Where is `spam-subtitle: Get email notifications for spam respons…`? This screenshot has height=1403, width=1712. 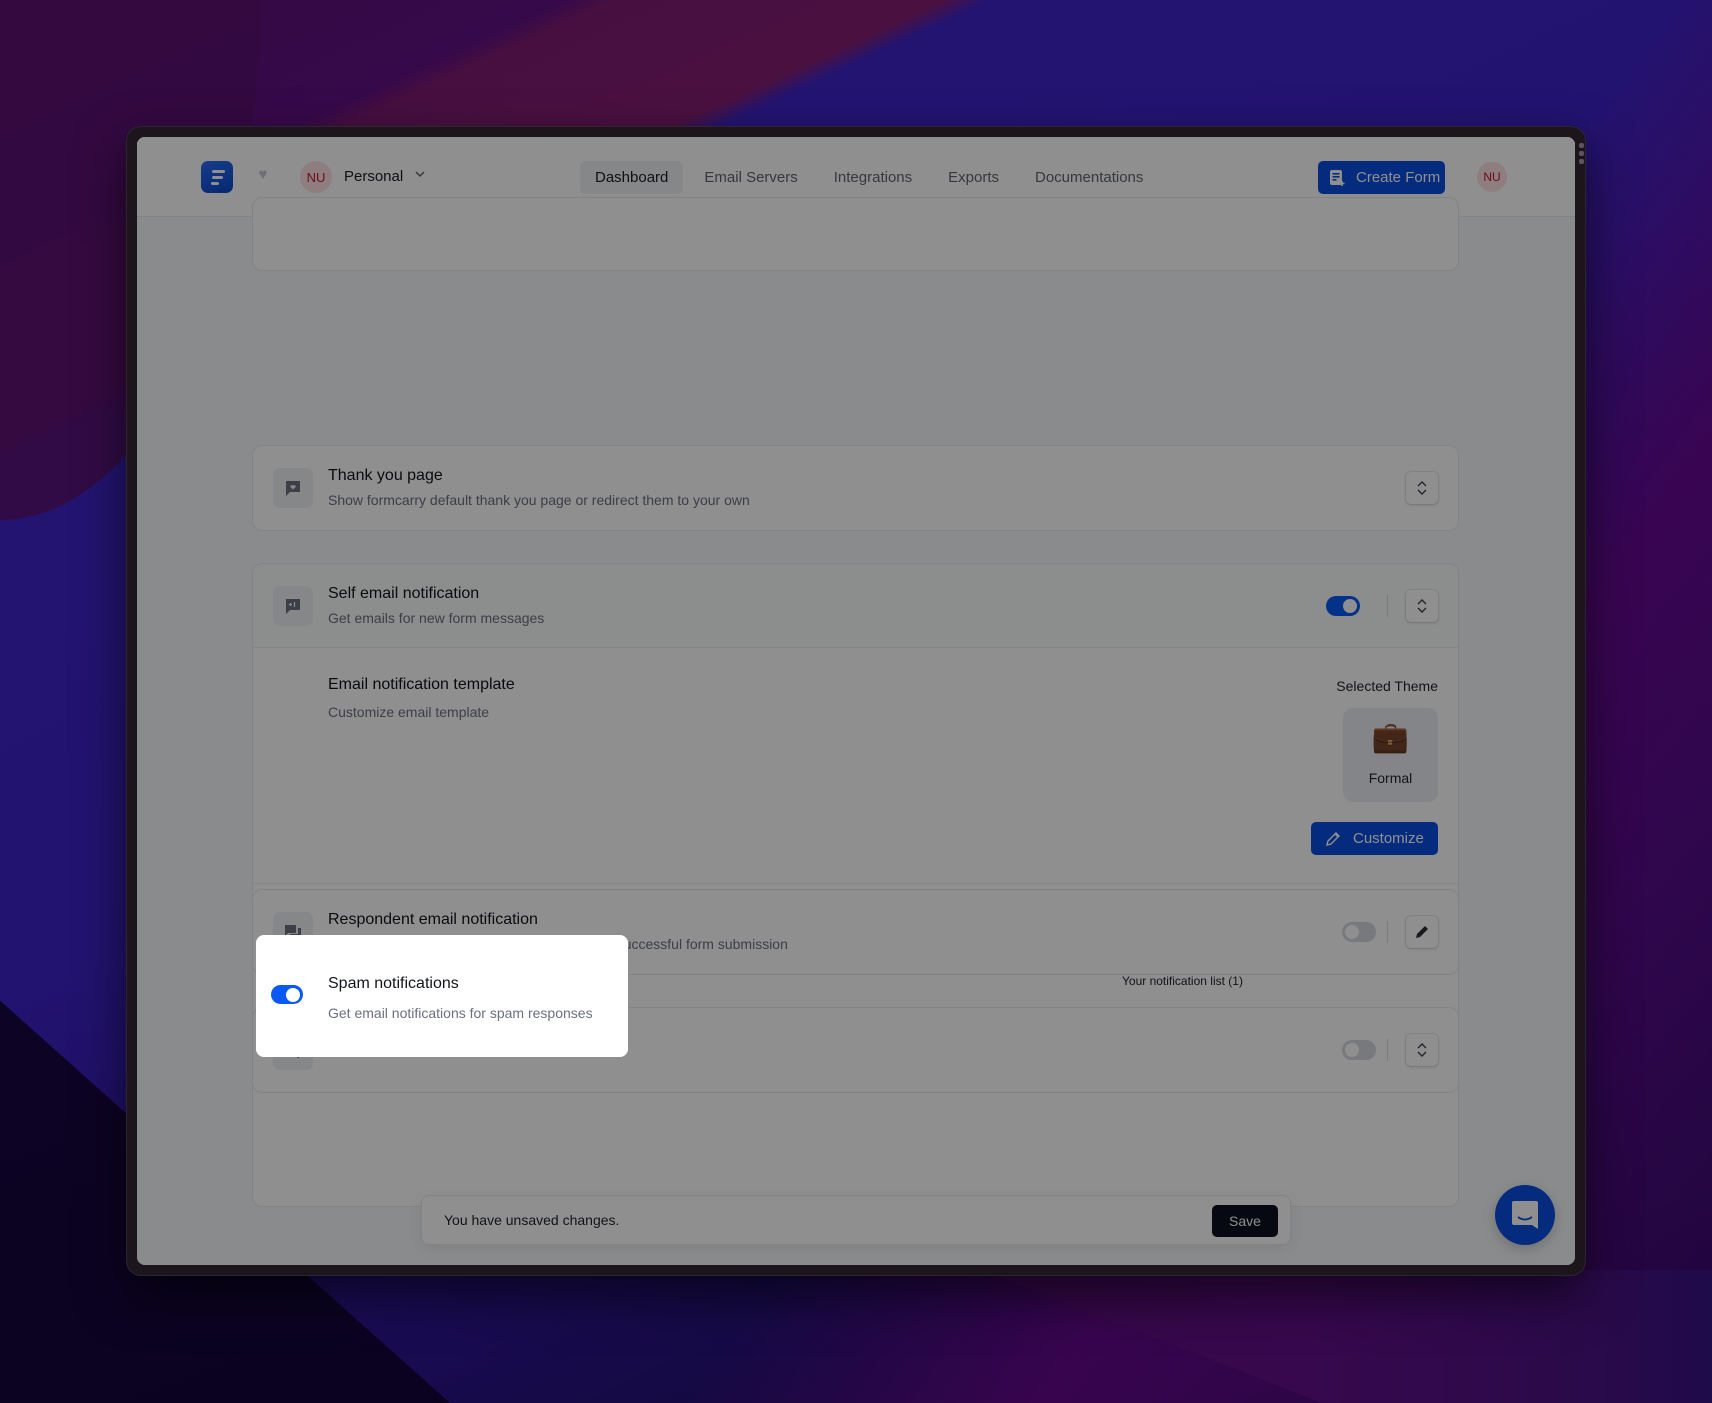
spam-subtitle: Get email notifications for spam respons… is located at coordinates (460, 1013).